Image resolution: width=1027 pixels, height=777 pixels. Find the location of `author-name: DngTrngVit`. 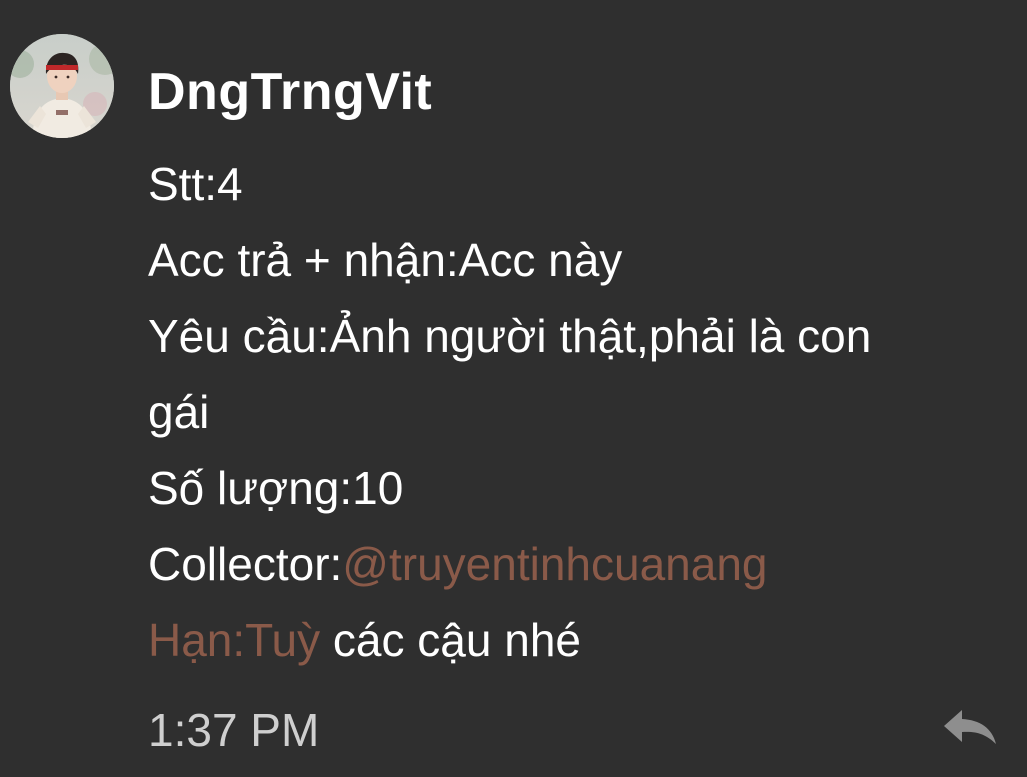

author-name: DngTrngVit is located at coordinates (290, 92).